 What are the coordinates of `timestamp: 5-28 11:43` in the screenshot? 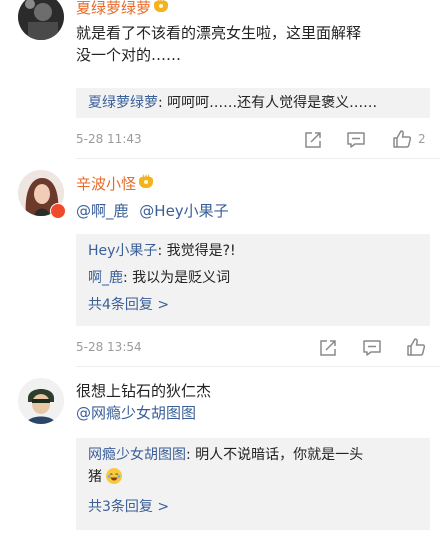 It's located at (109, 139).